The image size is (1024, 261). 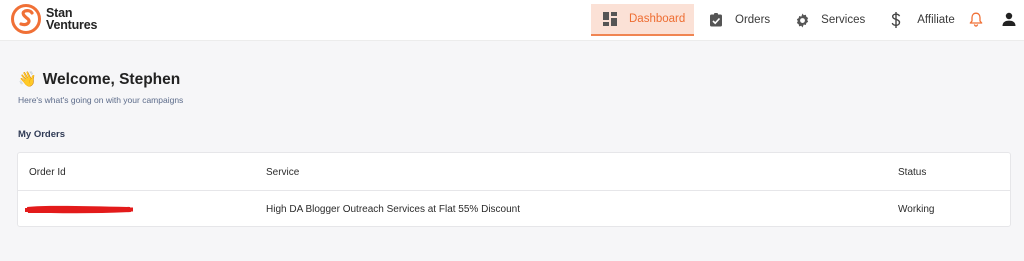 I want to click on waving-hand-icon: 👋, so click(x=27, y=79).